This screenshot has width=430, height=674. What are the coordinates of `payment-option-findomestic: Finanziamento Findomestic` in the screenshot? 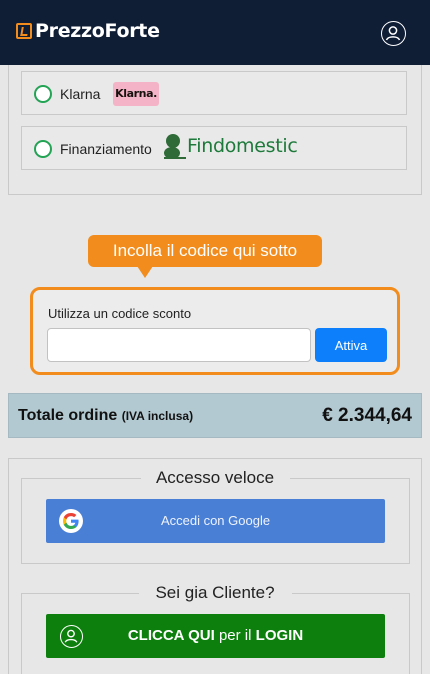 It's located at (214, 148).